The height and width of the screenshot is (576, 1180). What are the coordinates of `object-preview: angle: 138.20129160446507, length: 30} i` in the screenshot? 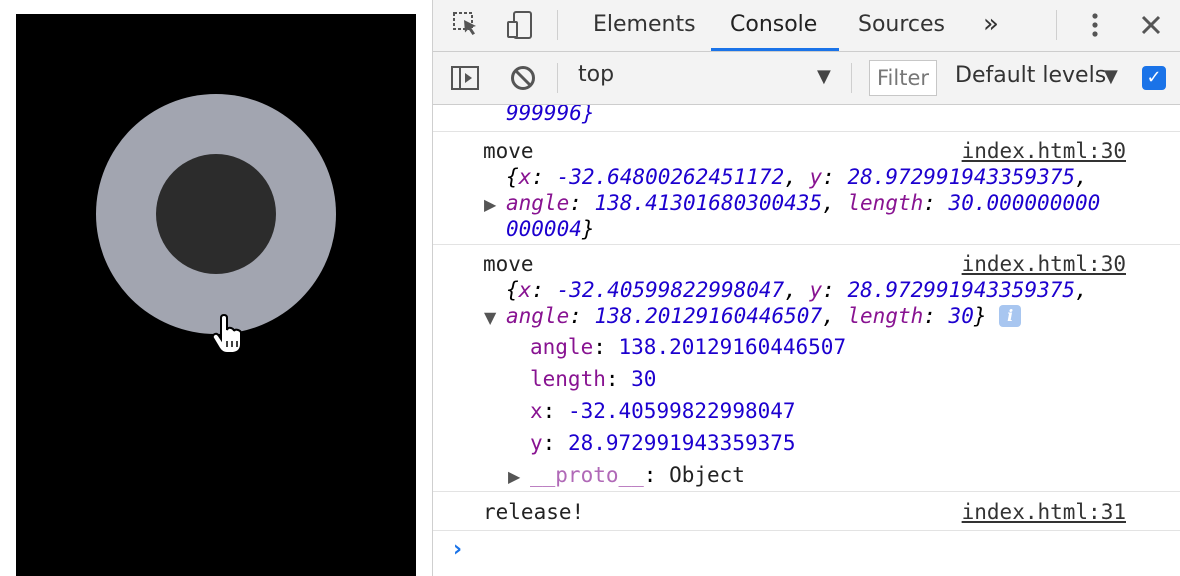 It's located at (764, 316).